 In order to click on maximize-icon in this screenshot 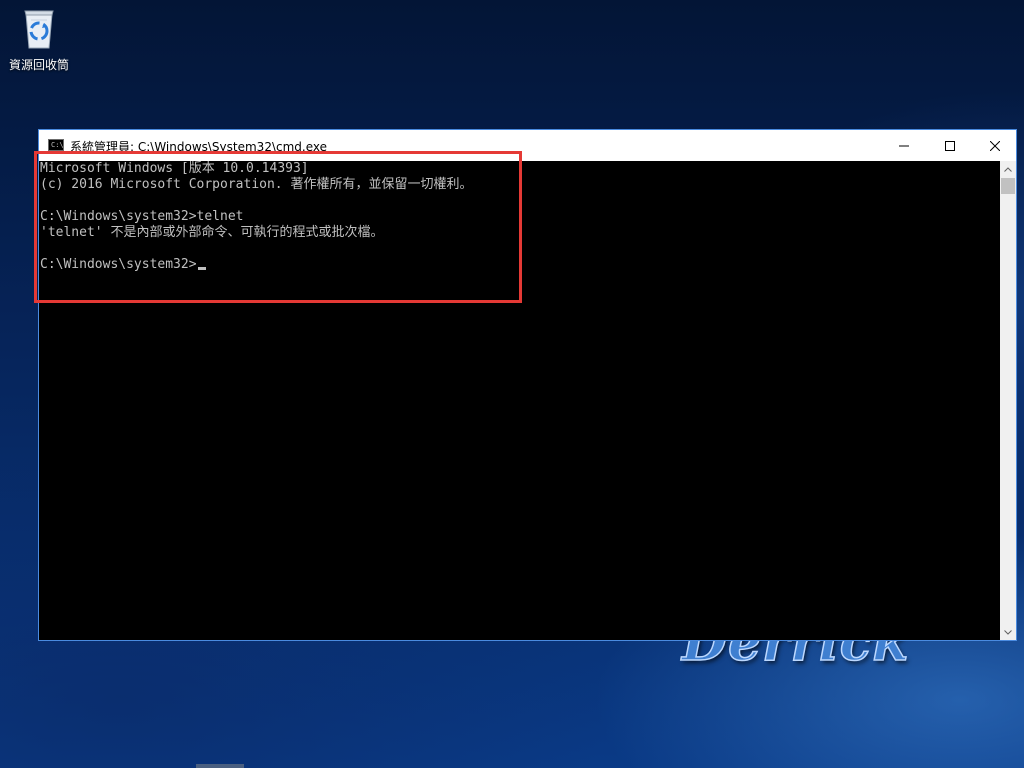, I will do `click(950, 145)`.